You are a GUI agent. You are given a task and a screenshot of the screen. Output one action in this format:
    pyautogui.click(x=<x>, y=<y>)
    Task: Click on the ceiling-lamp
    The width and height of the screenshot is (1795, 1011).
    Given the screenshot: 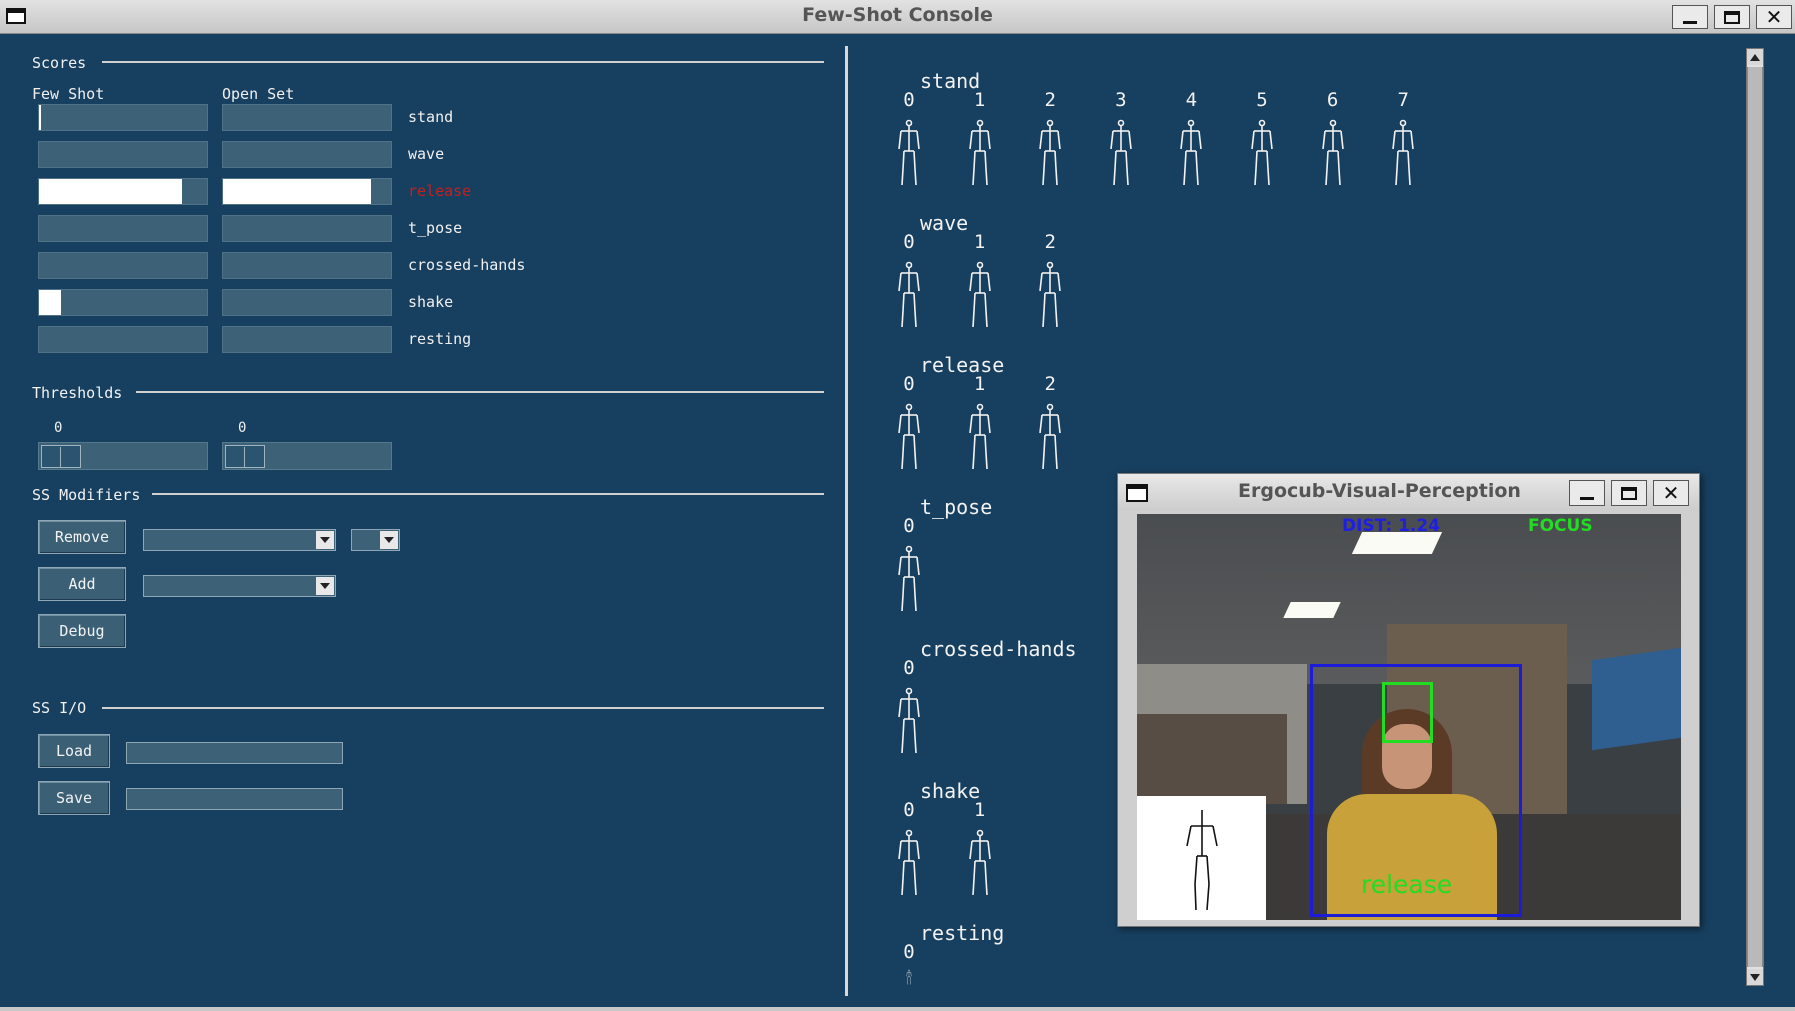 What is the action you would take?
    pyautogui.click(x=1312, y=610)
    